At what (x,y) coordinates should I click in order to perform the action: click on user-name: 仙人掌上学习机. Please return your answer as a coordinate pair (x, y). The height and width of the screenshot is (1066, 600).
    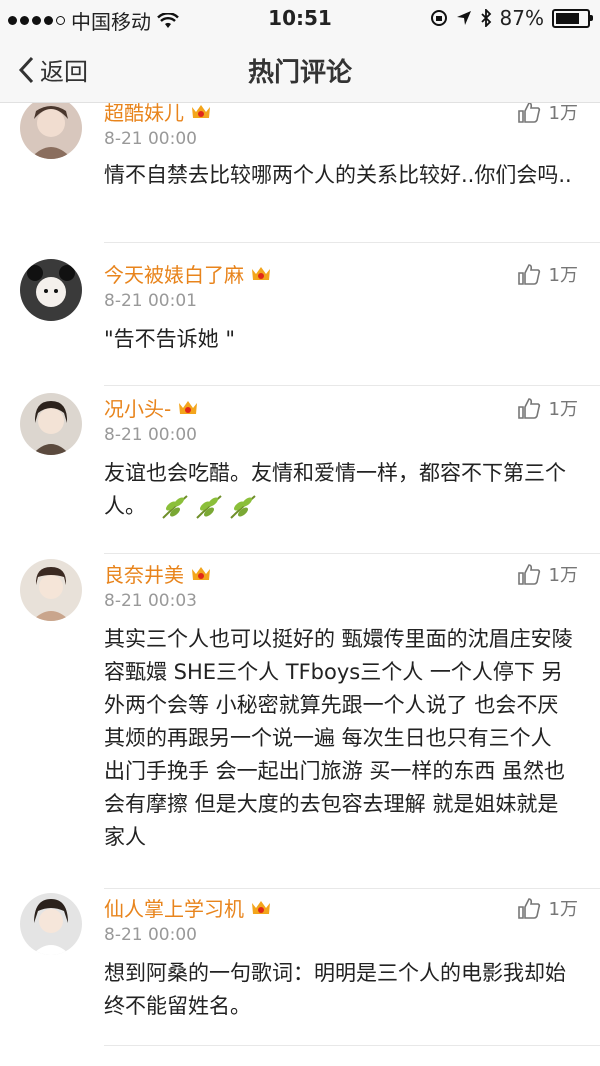
    Looking at the image, I should click on (174, 907).